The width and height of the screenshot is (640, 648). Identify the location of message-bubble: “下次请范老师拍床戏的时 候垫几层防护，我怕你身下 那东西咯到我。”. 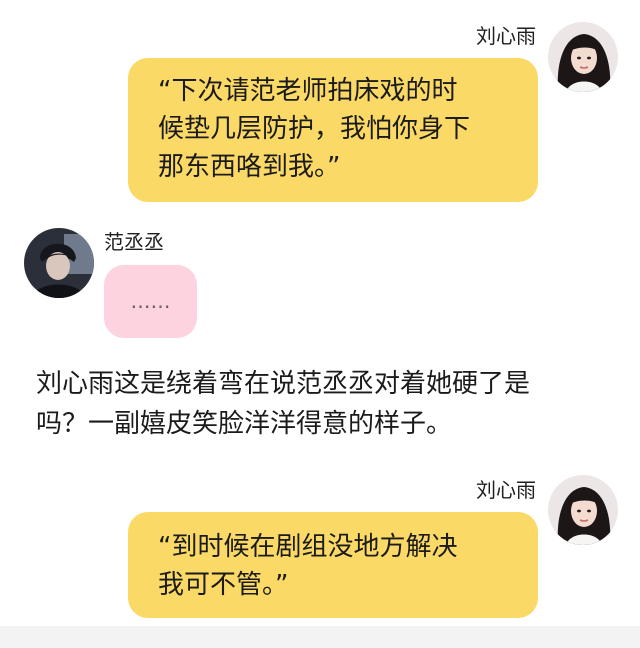
(333, 130).